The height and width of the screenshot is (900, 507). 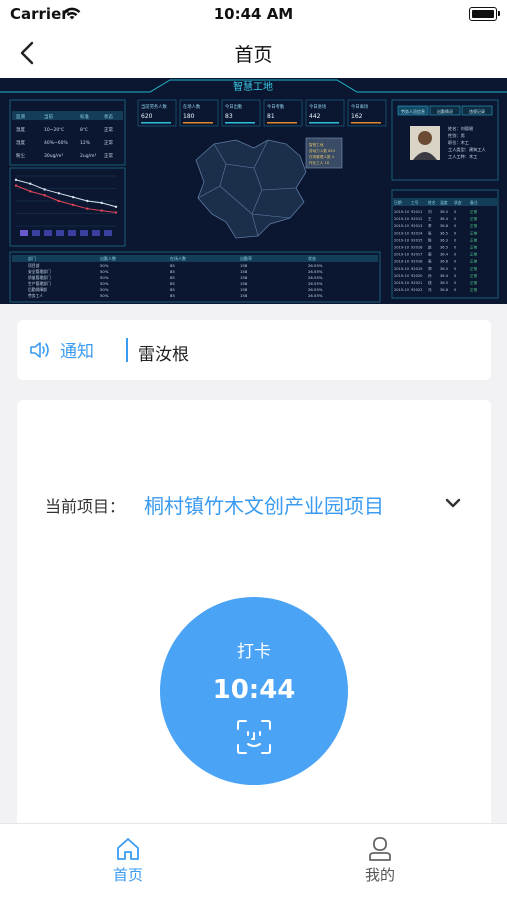 I want to click on bottom-table-cell: 后勤保障部, so click(x=37, y=289).